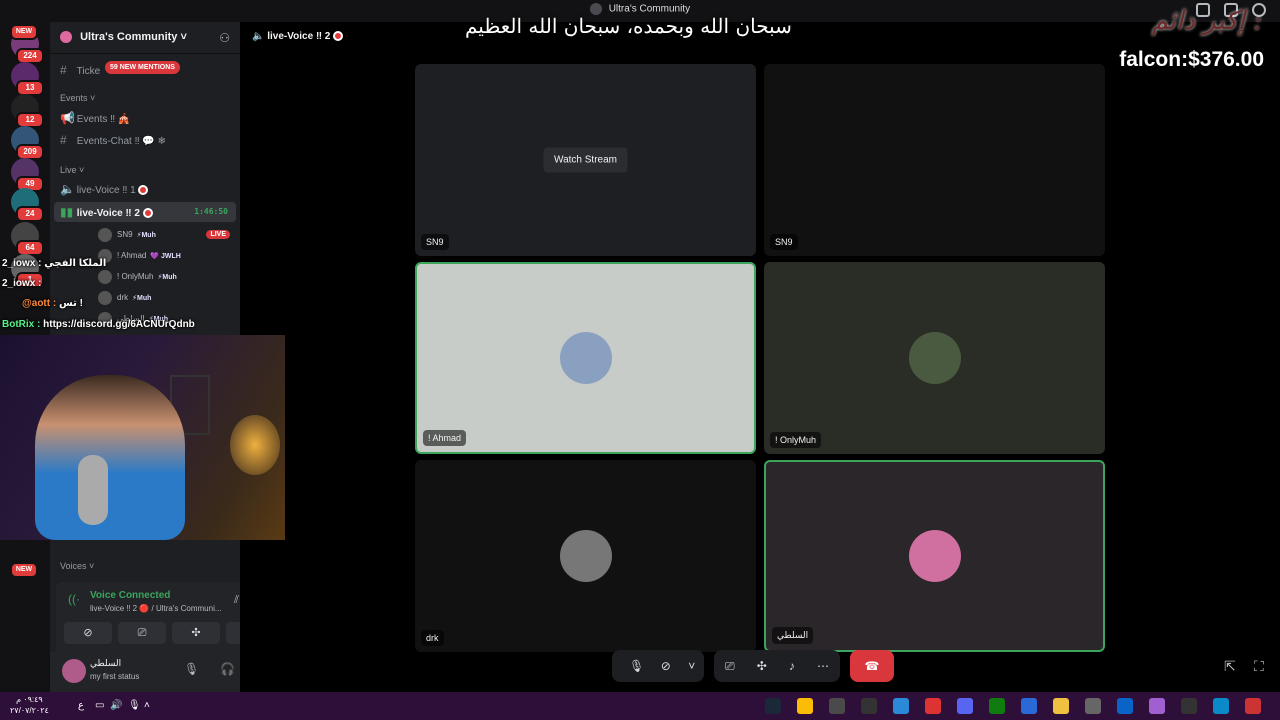  What do you see at coordinates (145, 140) in the screenshot?
I see `channel-events-chat: # Events-Chat ‼ 💬 ❄` at bounding box center [145, 140].